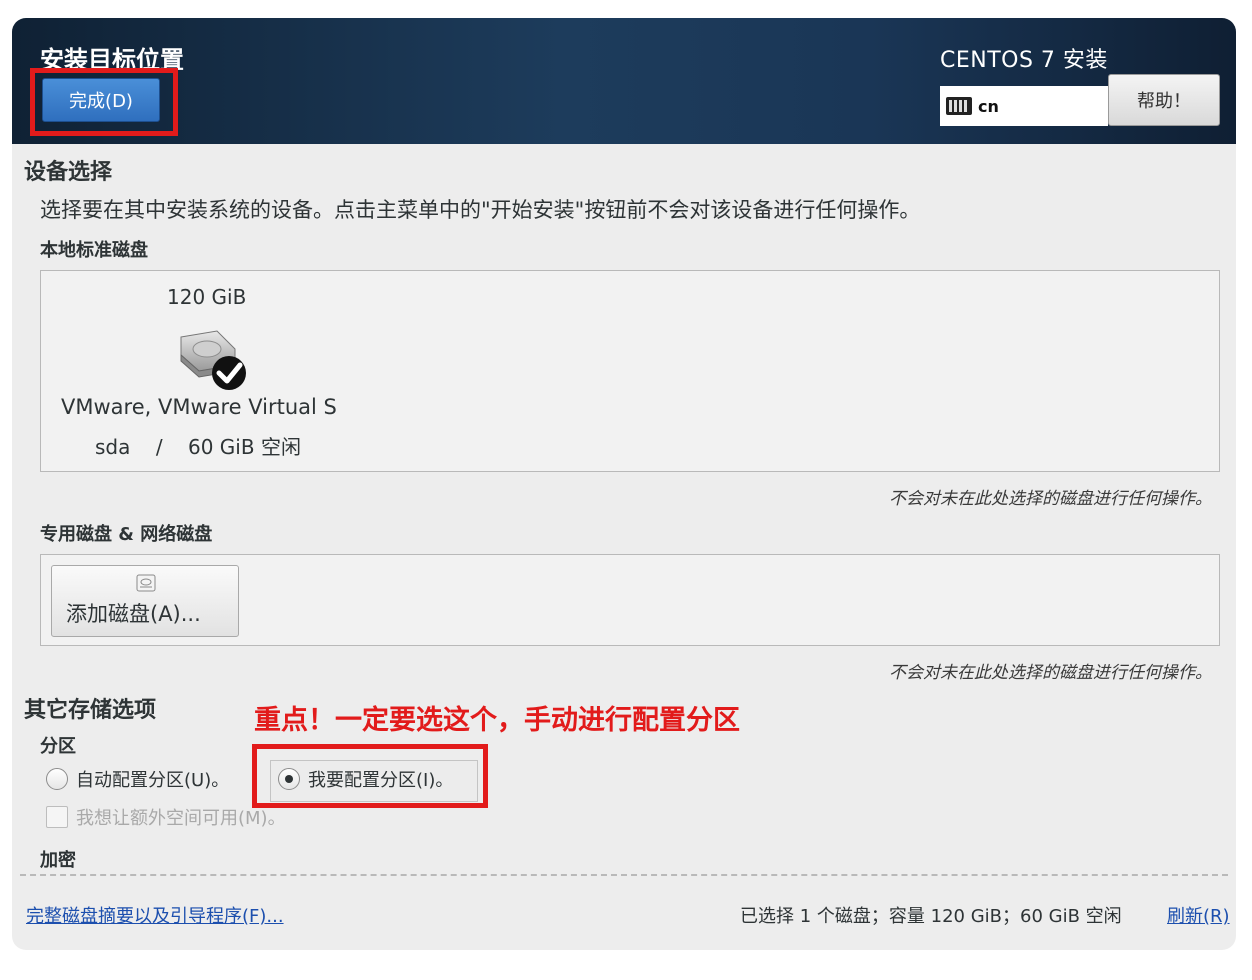  I want to click on disk-name: VMware, VMware Virtual S, so click(199, 407).